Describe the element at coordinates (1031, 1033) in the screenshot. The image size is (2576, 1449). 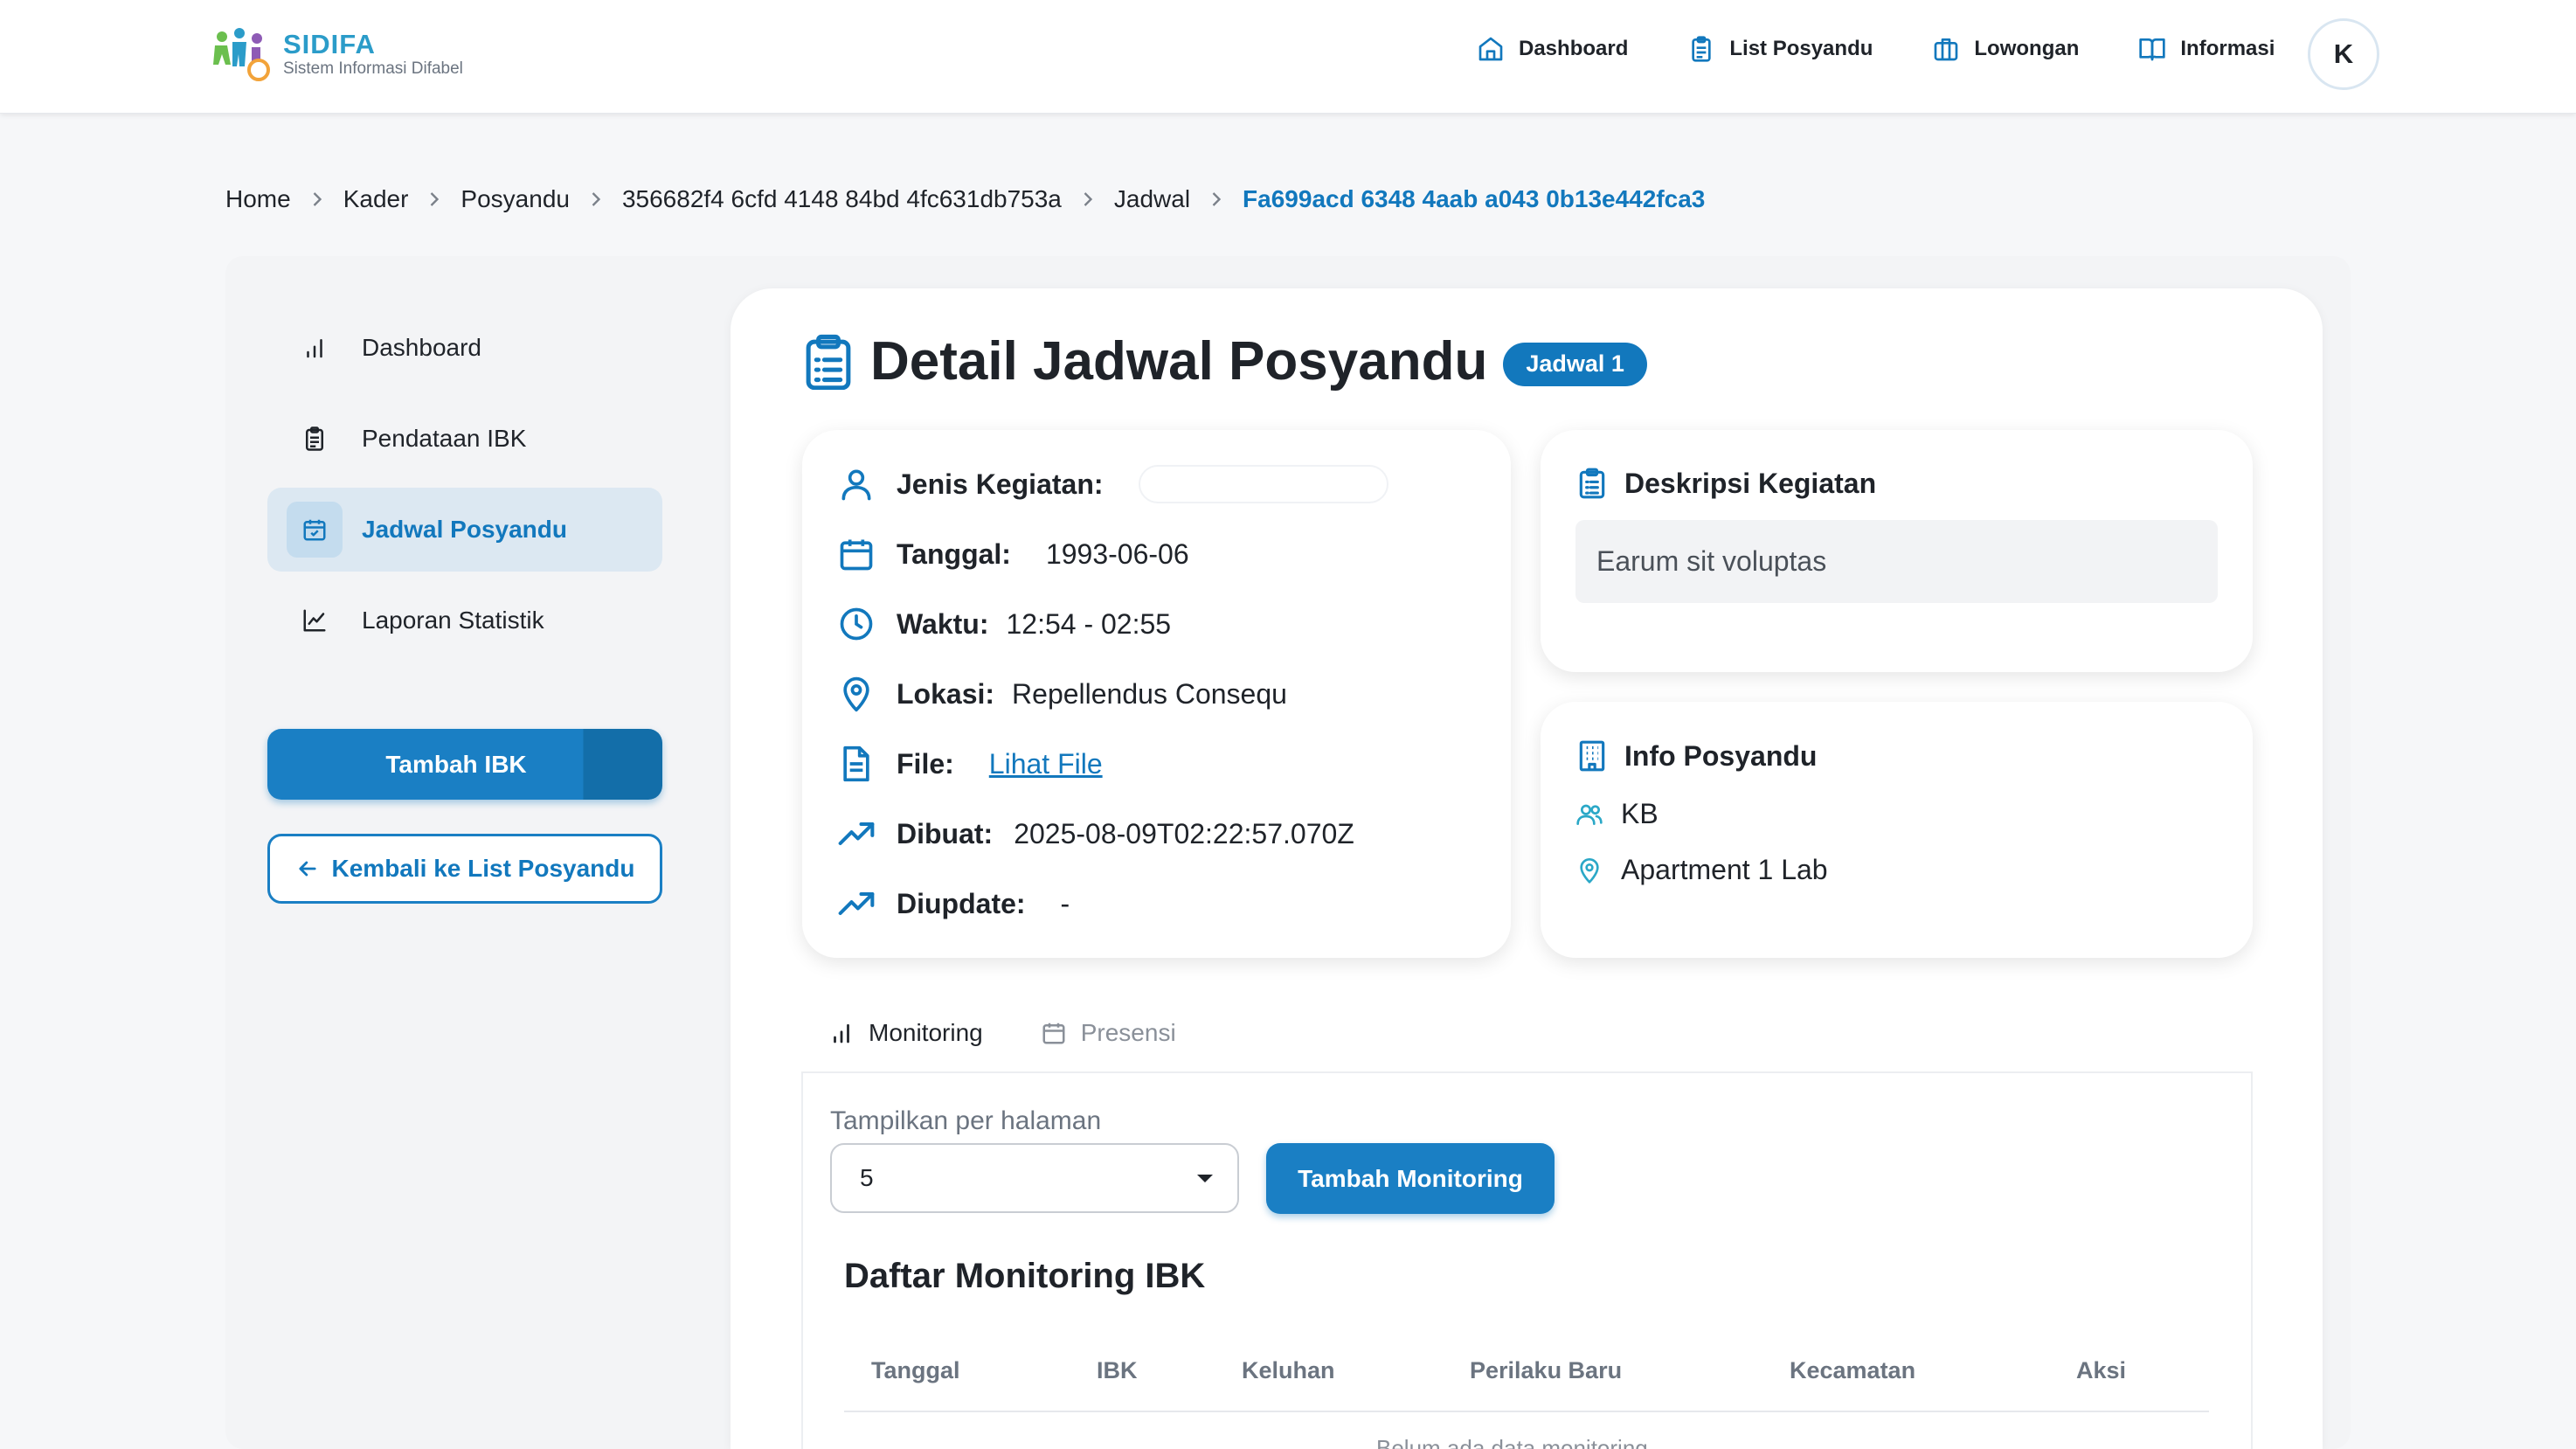
I see `detail-tabs: Monitoring Presensi` at that location.